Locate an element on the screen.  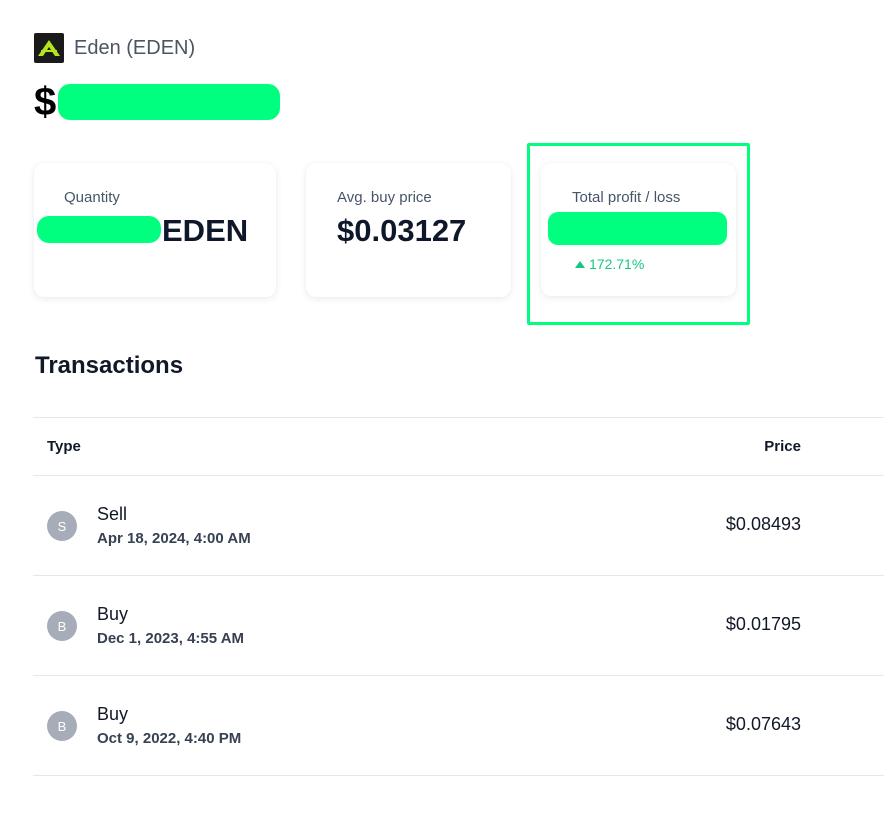
balance-currency-symbol: $ is located at coordinates (45, 102).